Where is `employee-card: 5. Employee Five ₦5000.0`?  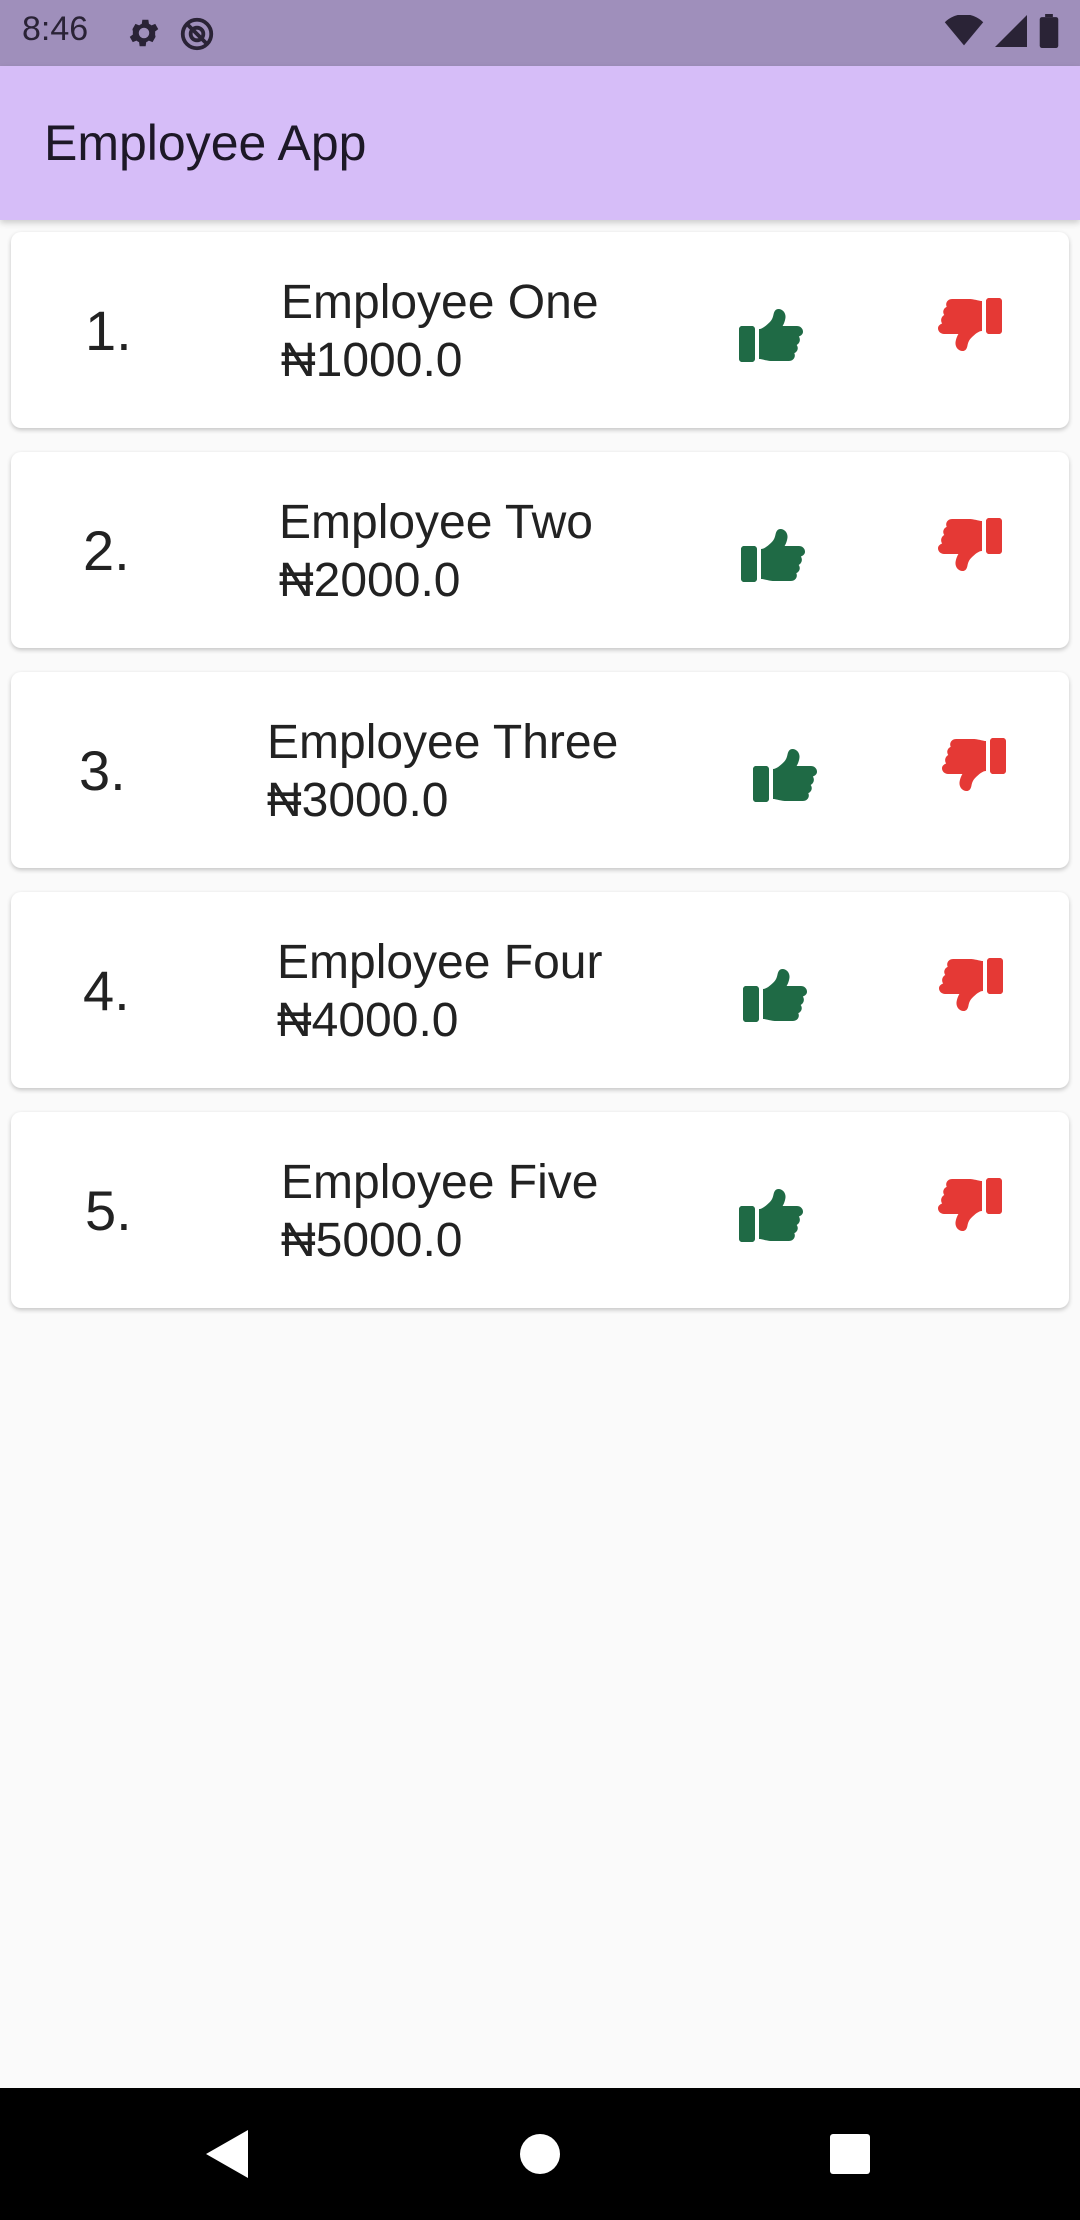 employee-card: 5. Employee Five ₦5000.0 is located at coordinates (540, 1210).